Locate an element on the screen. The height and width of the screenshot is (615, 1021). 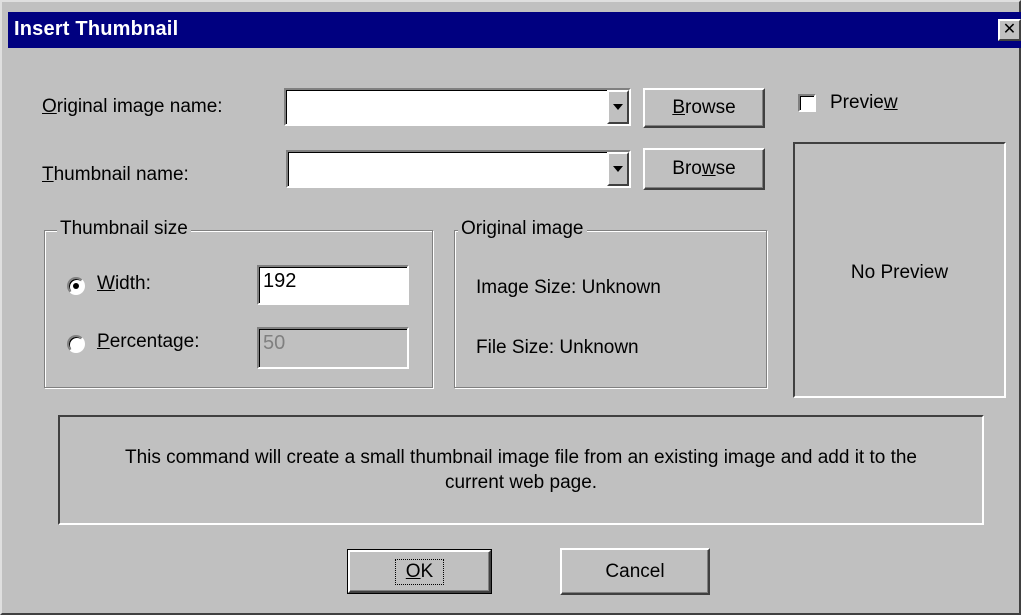
browse-original-label: Browse is located at coordinates (704, 107).